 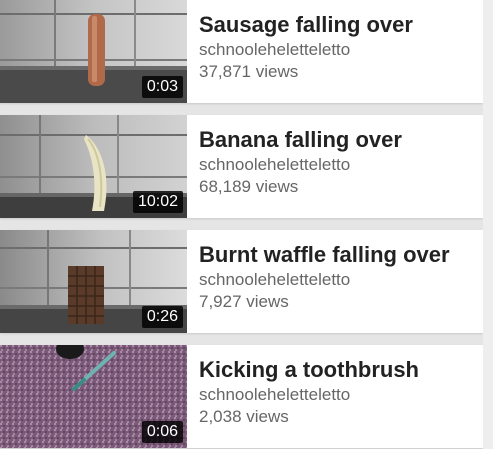 I want to click on view-count: 68,189 views, so click(x=249, y=186).